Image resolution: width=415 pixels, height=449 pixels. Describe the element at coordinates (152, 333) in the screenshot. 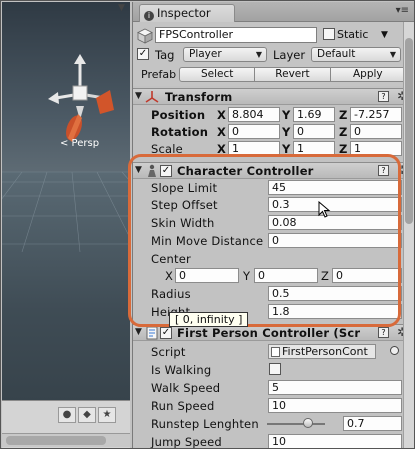

I see `script-file-icon` at that location.